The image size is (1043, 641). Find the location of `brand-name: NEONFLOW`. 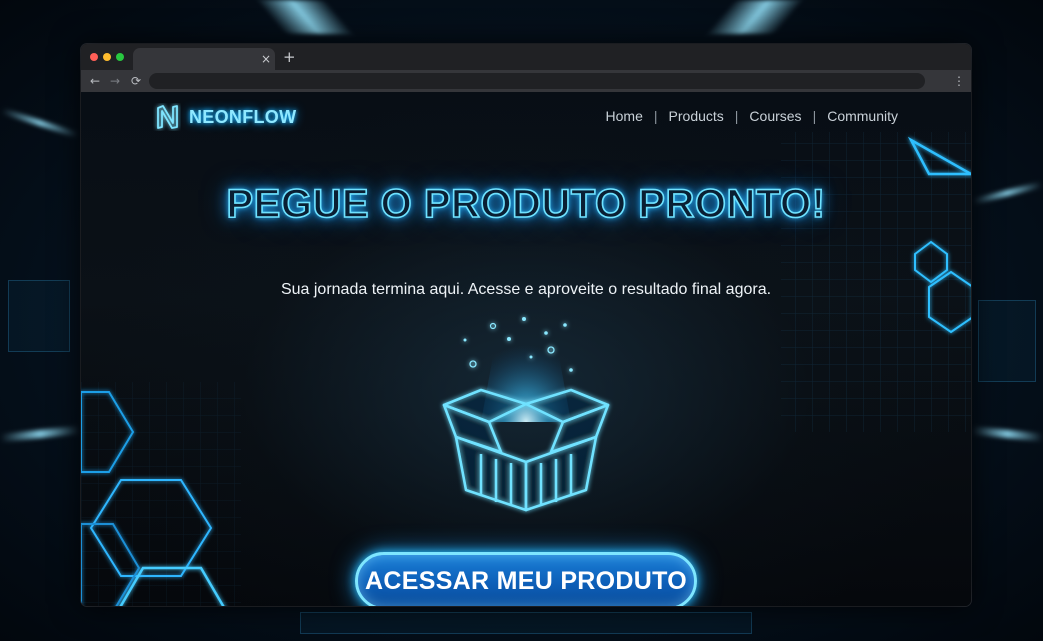

brand-name: NEONFLOW is located at coordinates (243, 116).